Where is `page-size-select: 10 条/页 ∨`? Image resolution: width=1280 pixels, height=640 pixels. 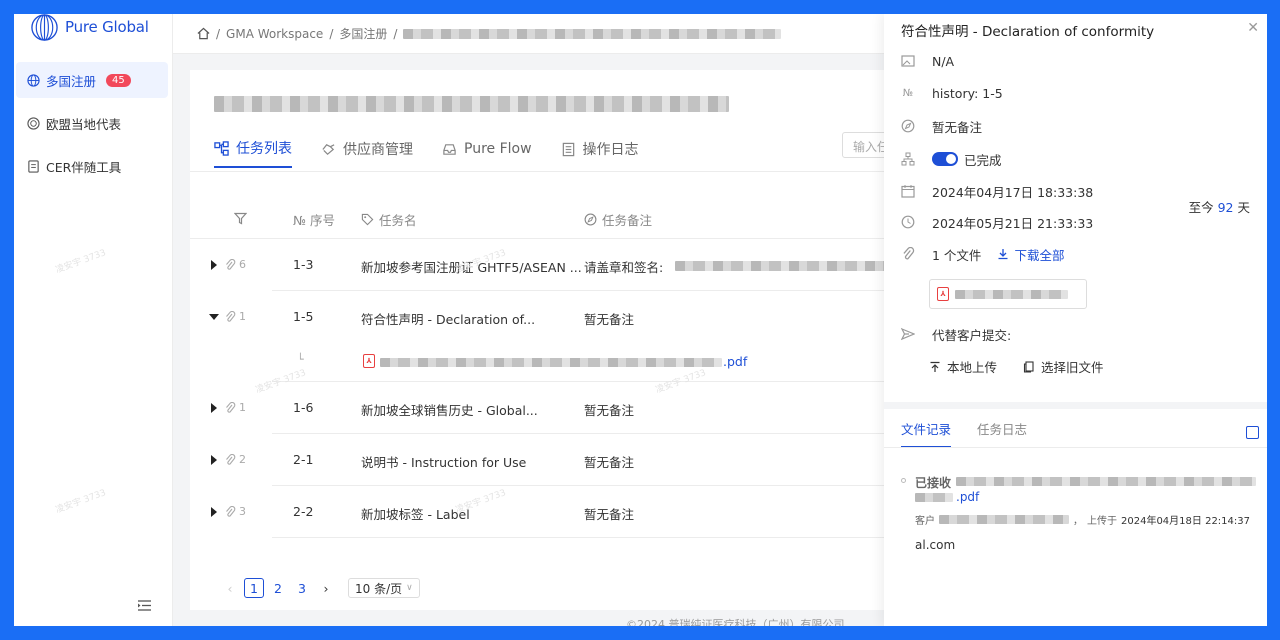
page-size-select: 10 条/页 ∨ is located at coordinates (384, 588).